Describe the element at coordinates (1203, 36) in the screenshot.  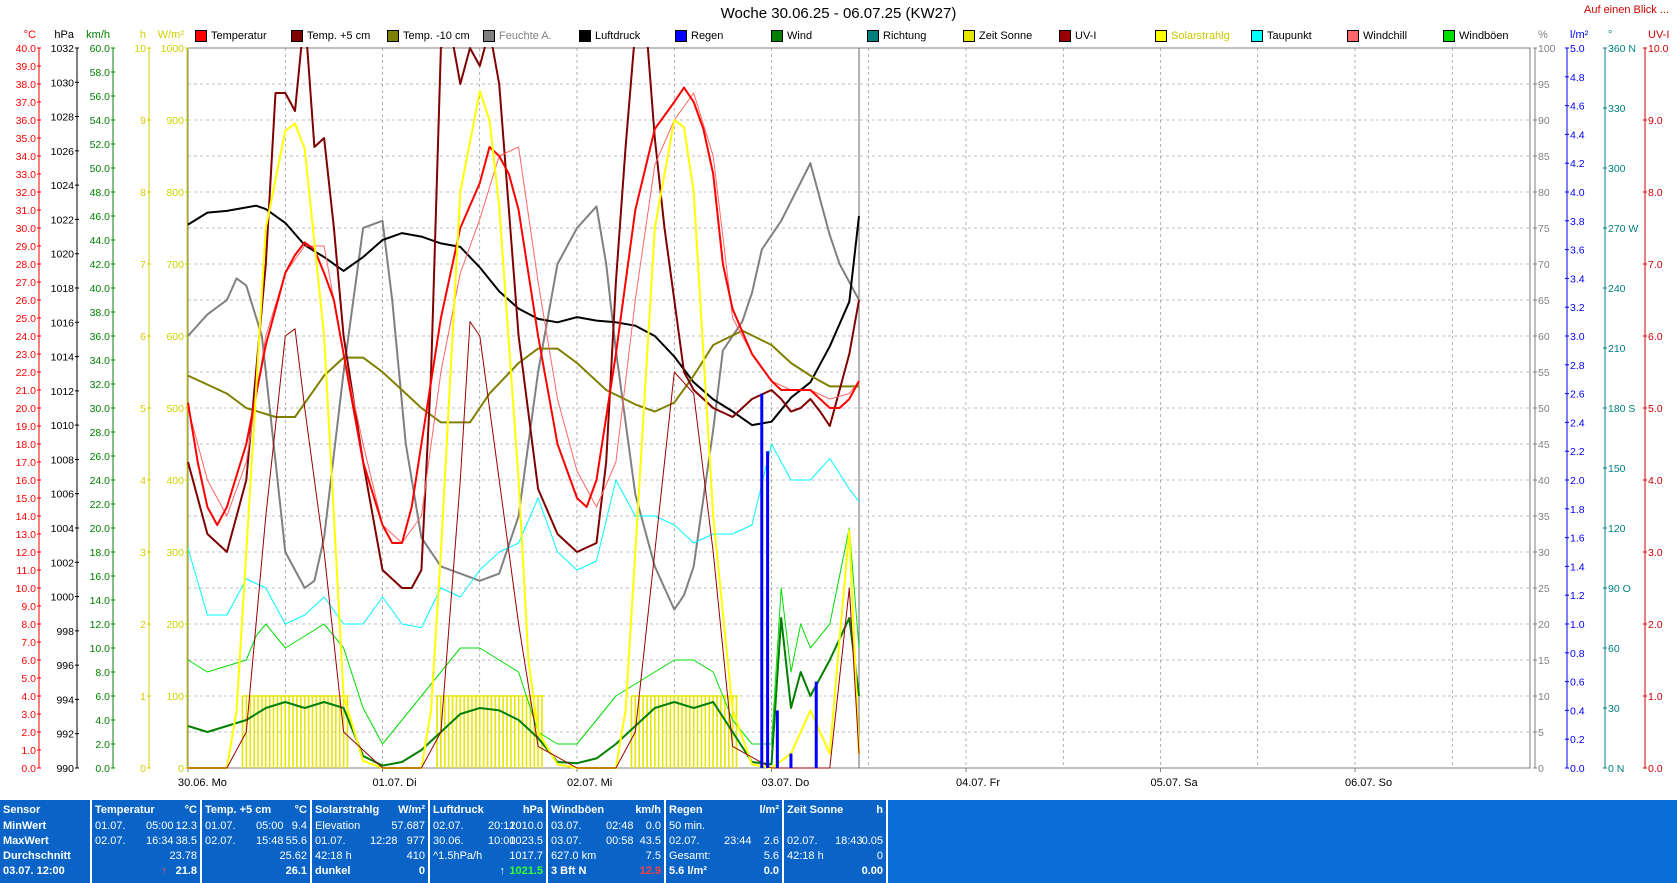
I see `legend-item: Solarstrahlg` at that location.